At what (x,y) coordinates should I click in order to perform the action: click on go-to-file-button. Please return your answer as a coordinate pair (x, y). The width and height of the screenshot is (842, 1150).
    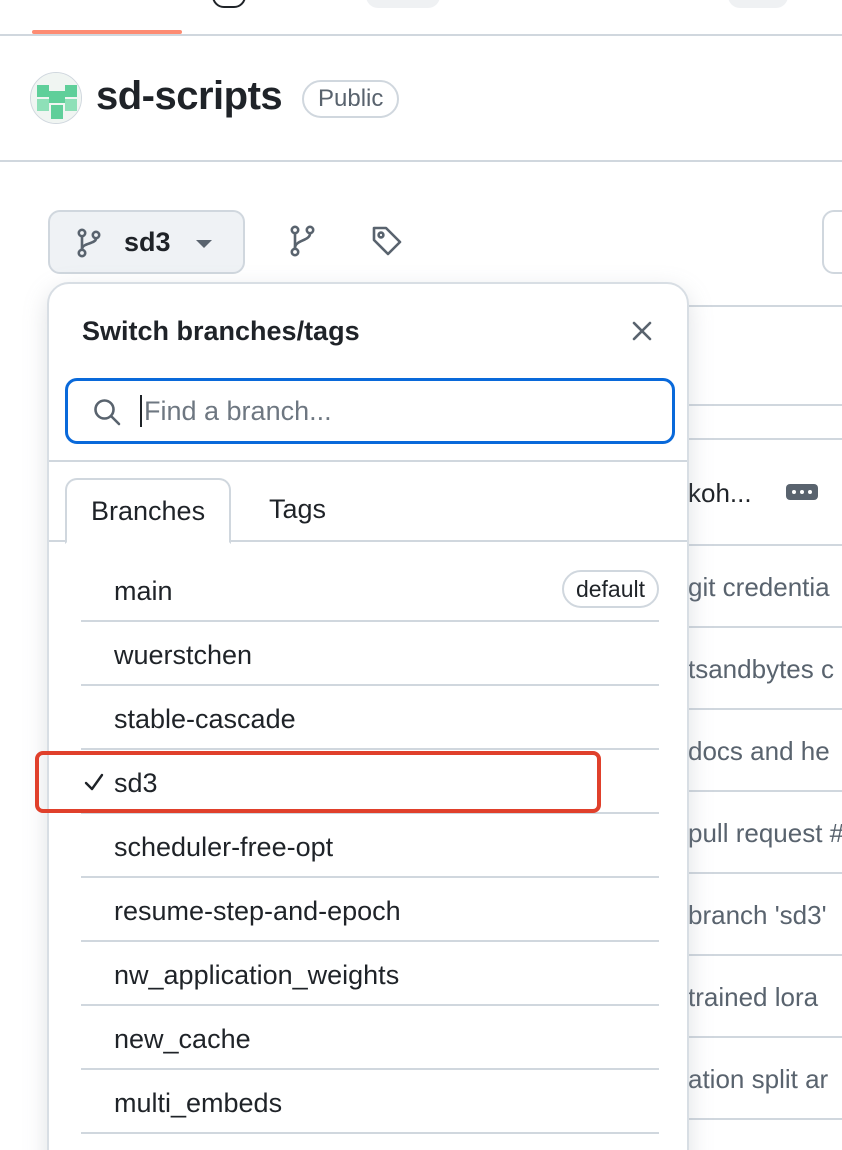
    Looking at the image, I should click on (832, 242).